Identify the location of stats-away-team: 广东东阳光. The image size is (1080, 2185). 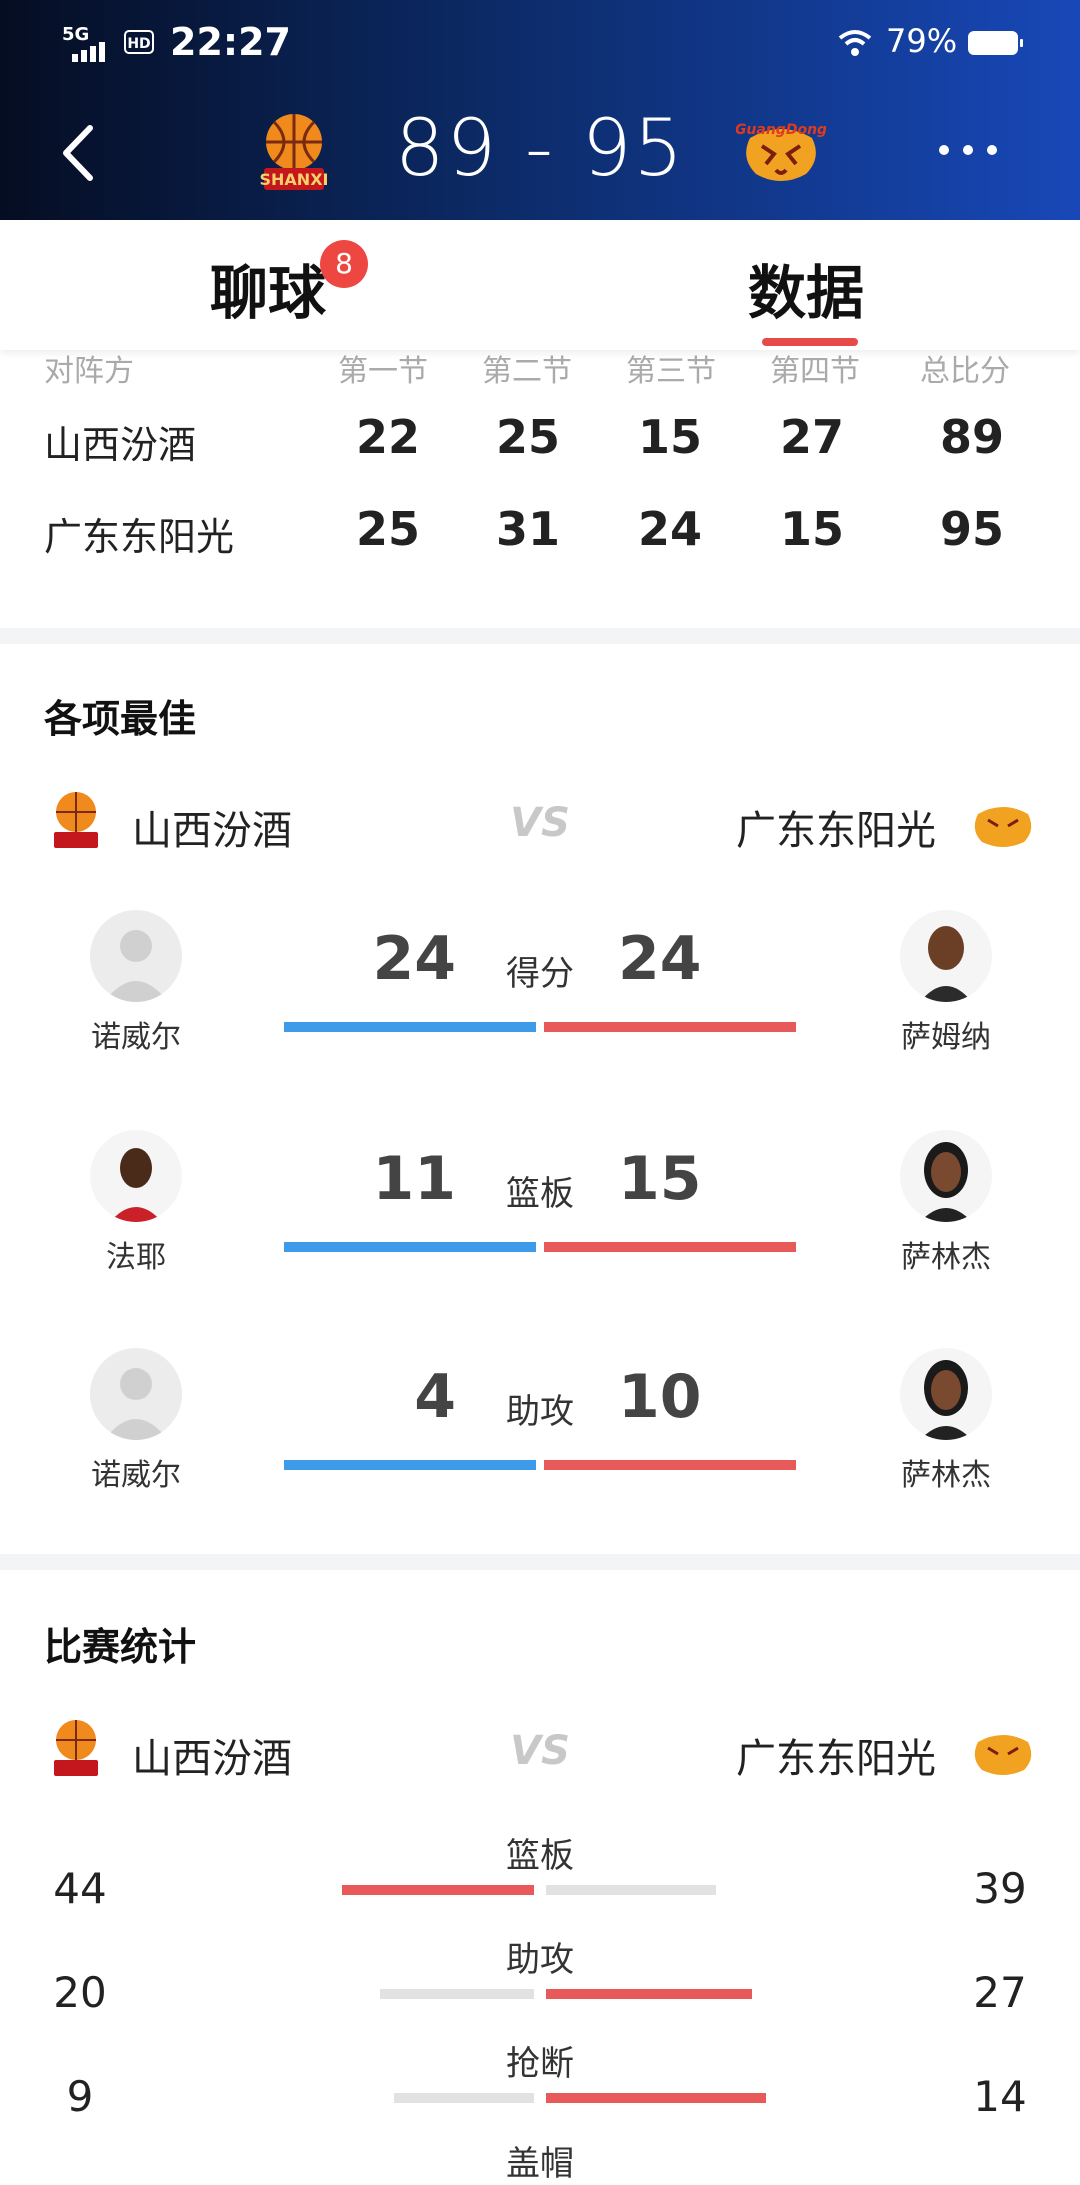
(836, 1759).